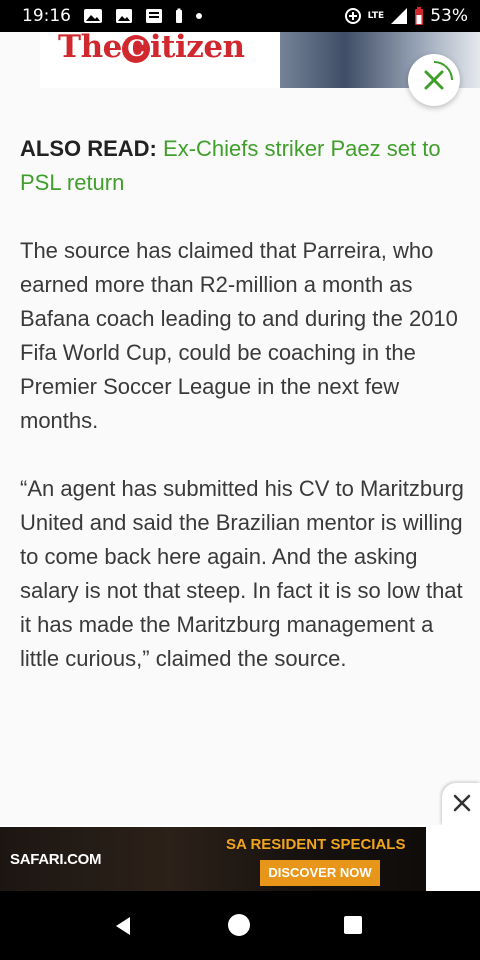 The image size is (480, 960). Describe the element at coordinates (320, 873) in the screenshot. I see `ad-cta-button: DISCOVER NOW` at that location.